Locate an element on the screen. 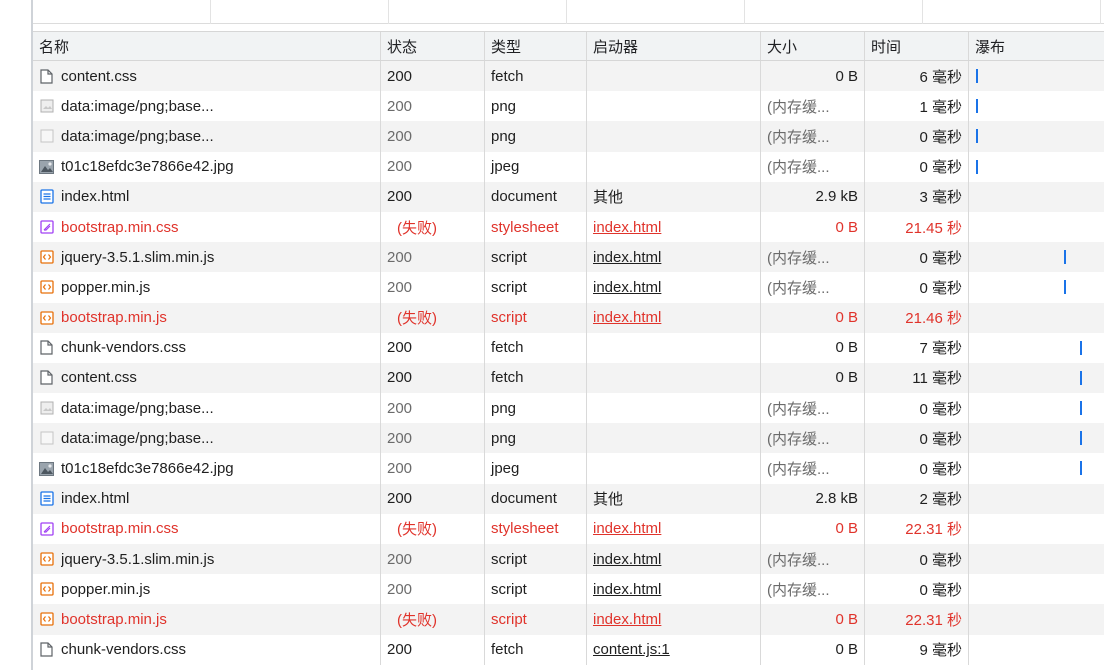 The width and height of the screenshot is (1104, 670). cell-type: fetch is located at coordinates (536, 378).